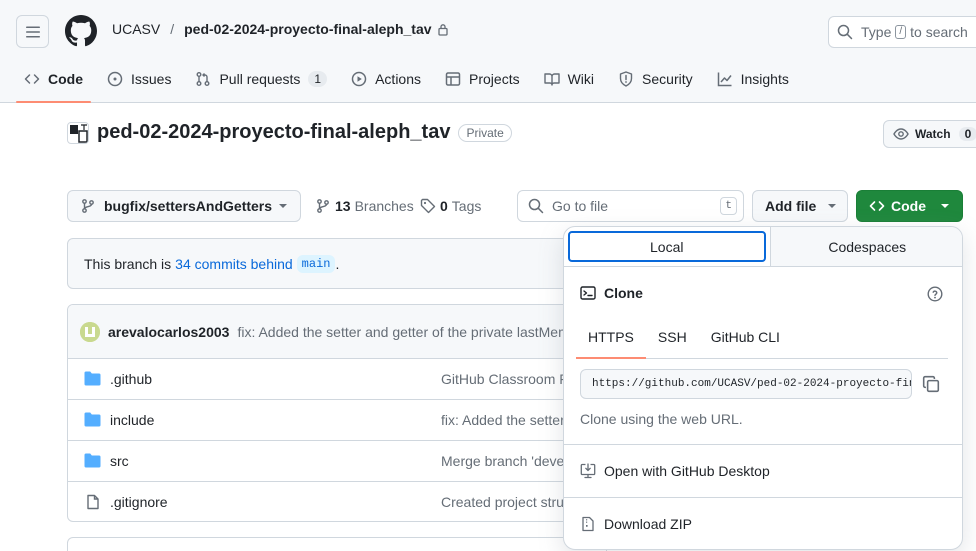 This screenshot has height=551, width=976. What do you see at coordinates (504, 379) in the screenshot?
I see `file-commit-message: GitHub Classroom F` at bounding box center [504, 379].